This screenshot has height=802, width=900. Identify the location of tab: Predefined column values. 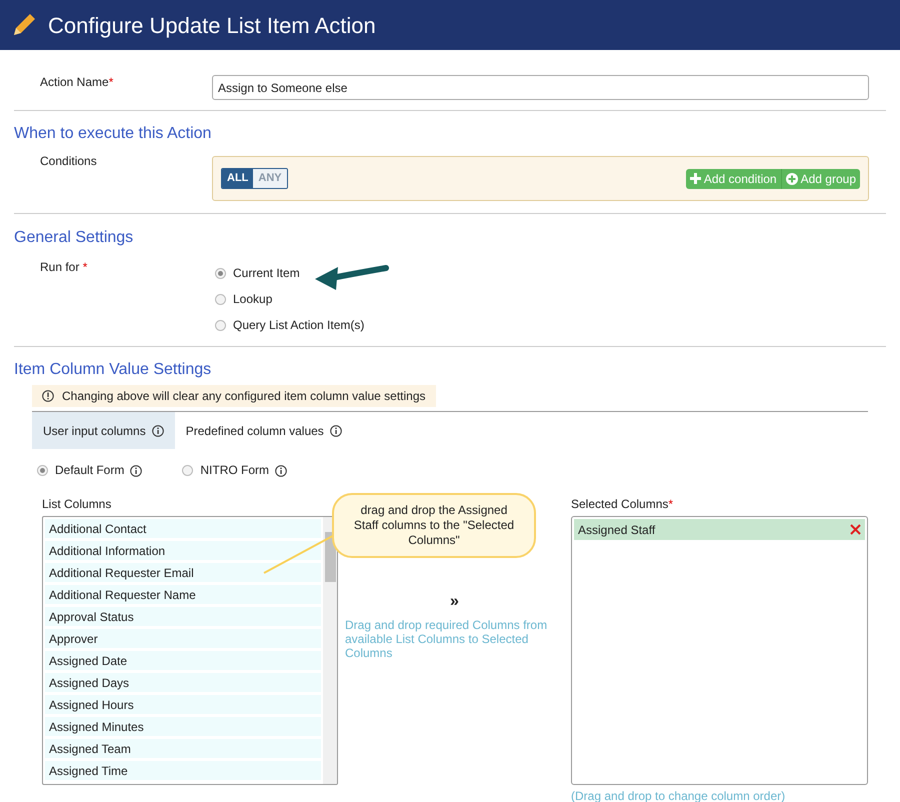
(263, 430).